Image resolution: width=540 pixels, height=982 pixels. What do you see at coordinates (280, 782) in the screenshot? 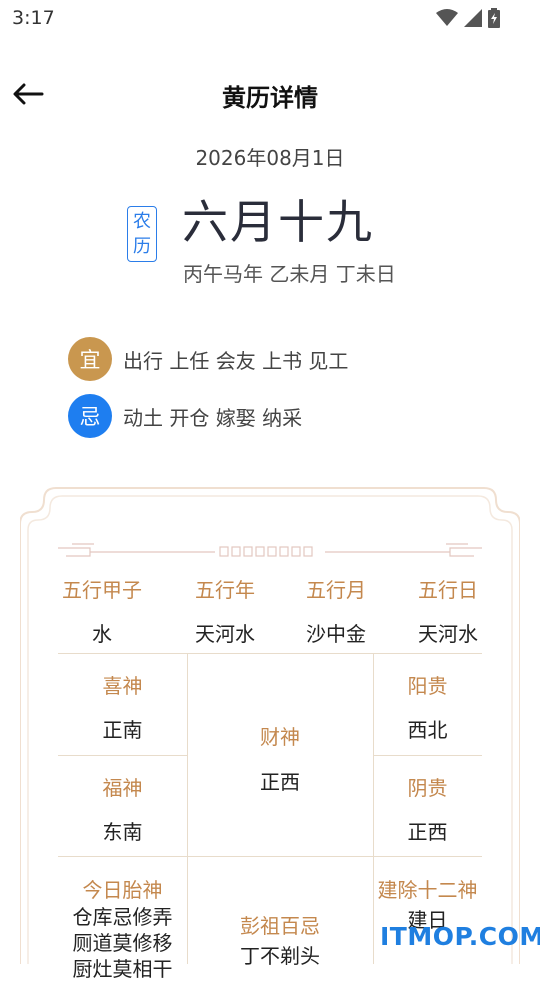
I see `caishen-value: 正西` at bounding box center [280, 782].